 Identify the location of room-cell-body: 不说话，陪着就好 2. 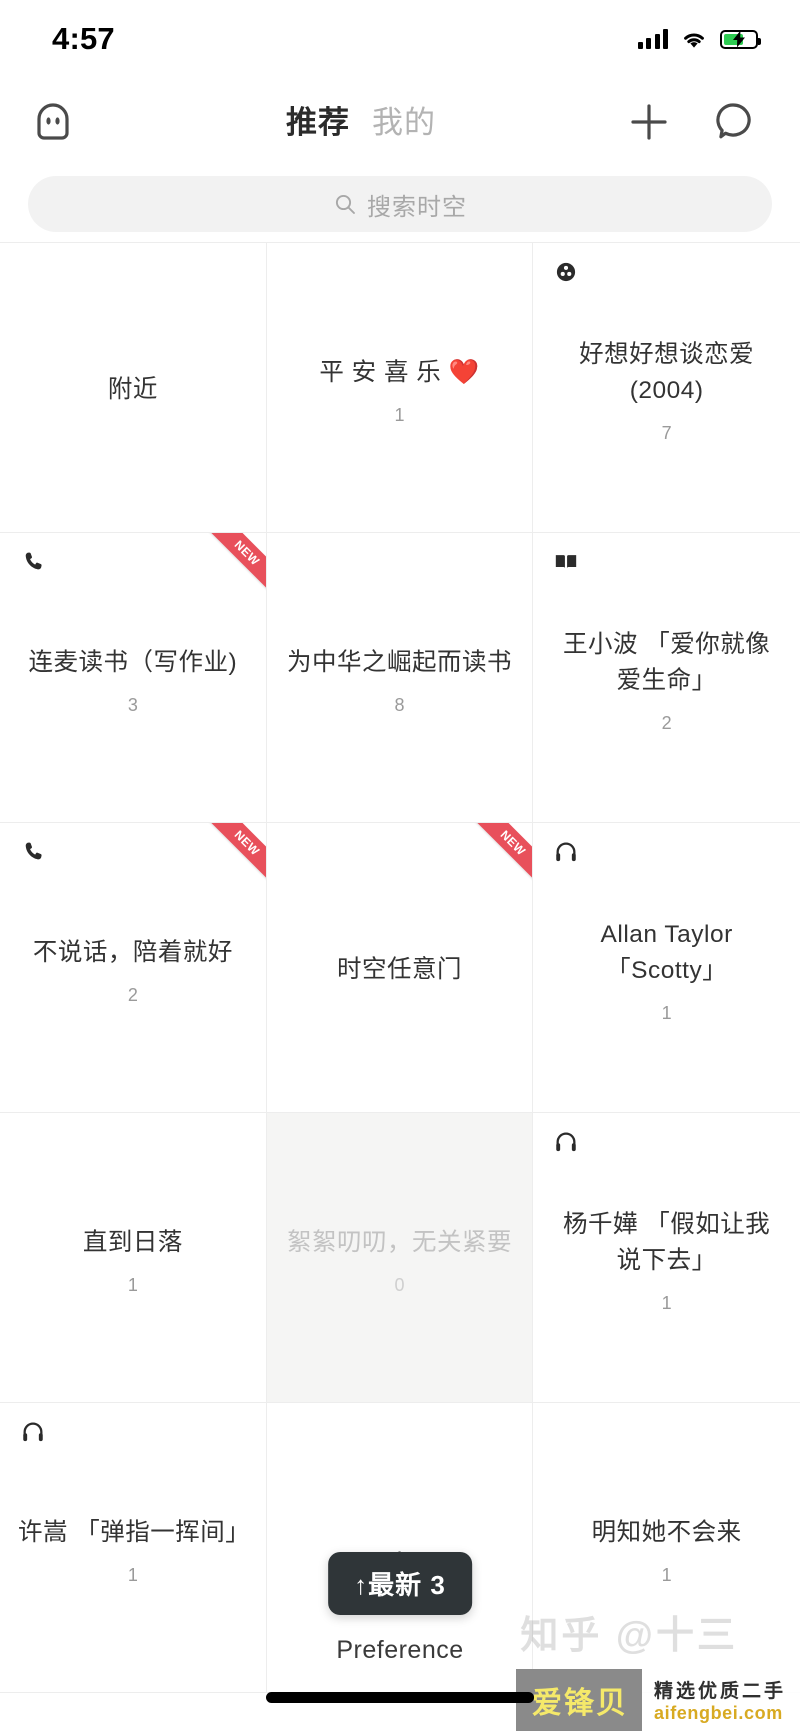
(133, 970).